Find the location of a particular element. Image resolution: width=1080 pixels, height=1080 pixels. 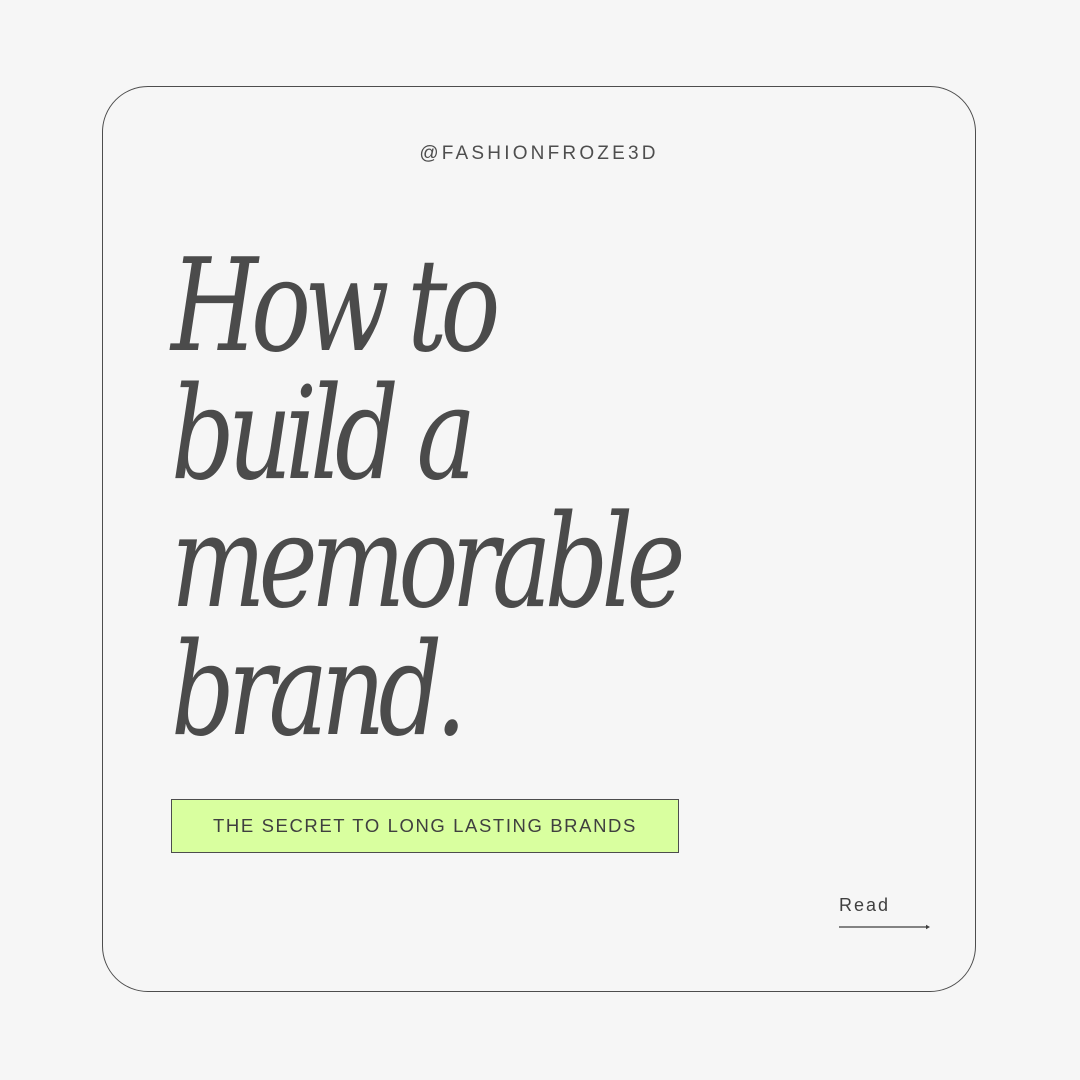

headline-line-4: brand. is located at coordinates (319, 690).